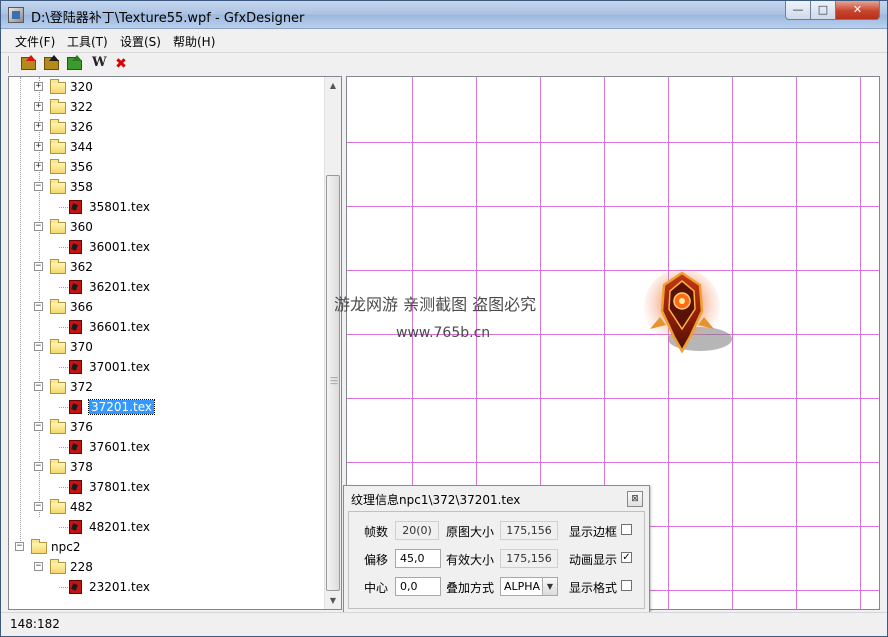  I want to click on offset-field: 45,0, so click(418, 558).